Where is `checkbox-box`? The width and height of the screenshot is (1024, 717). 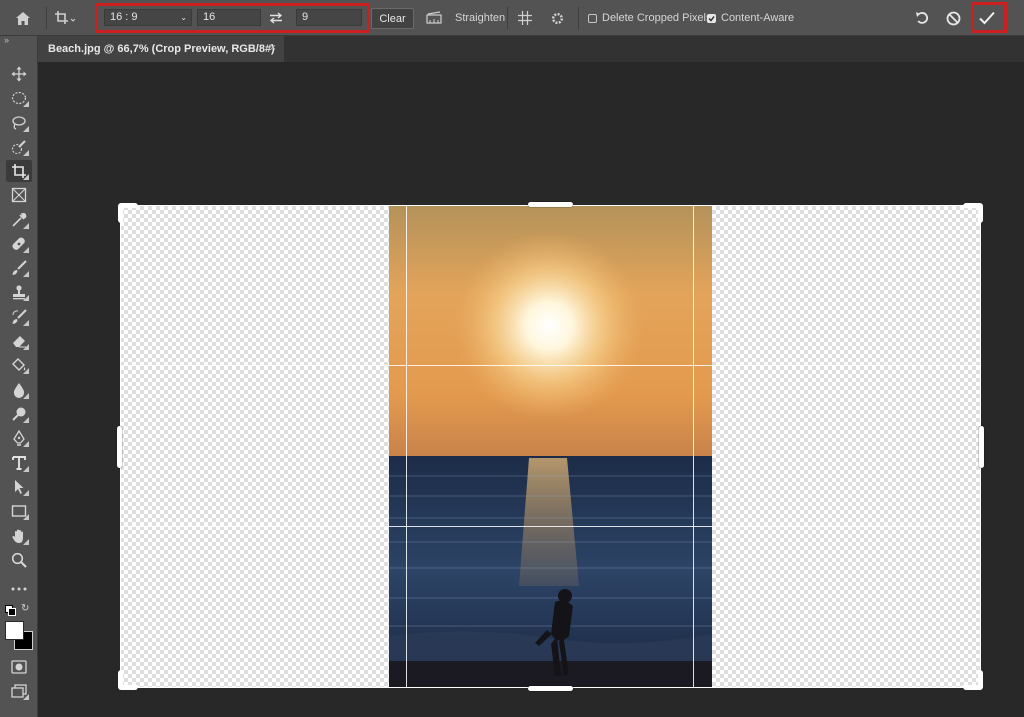
checkbox-box is located at coordinates (592, 18).